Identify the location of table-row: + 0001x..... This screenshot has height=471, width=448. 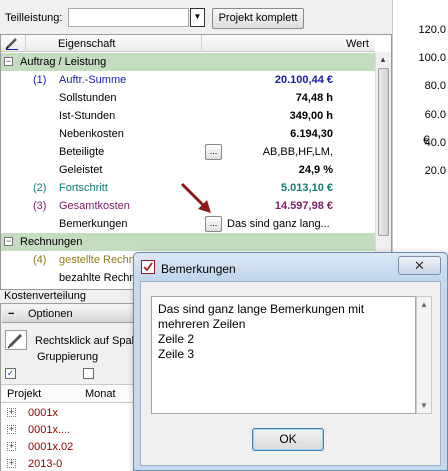
(69, 430).